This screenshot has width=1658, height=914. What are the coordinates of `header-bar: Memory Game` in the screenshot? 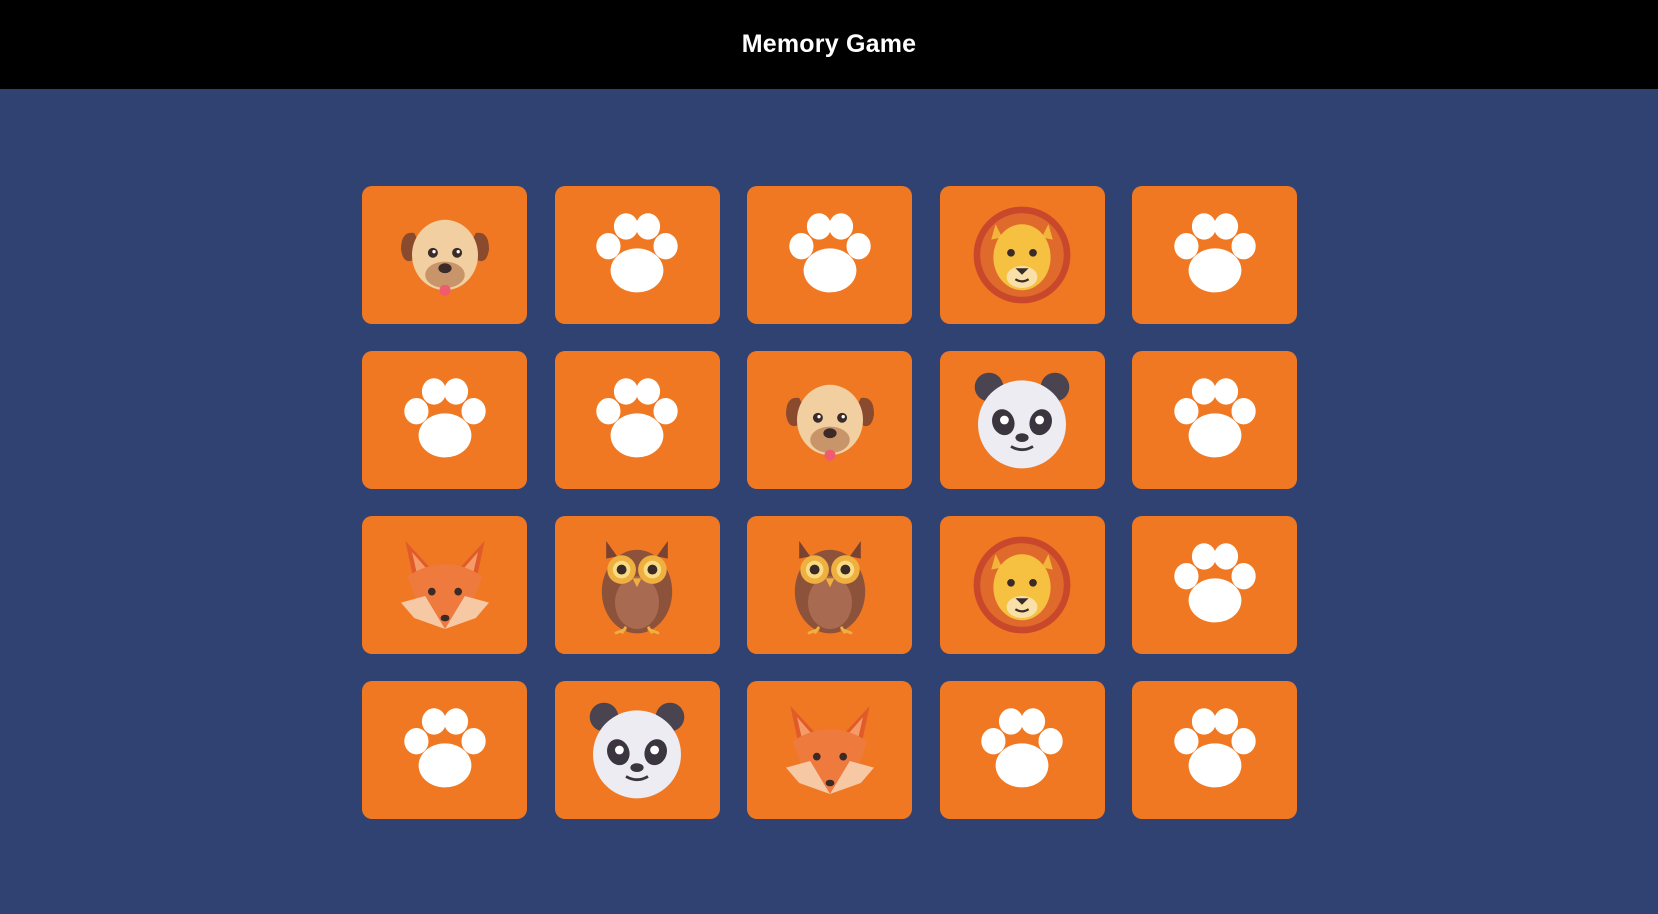 It's located at (829, 44).